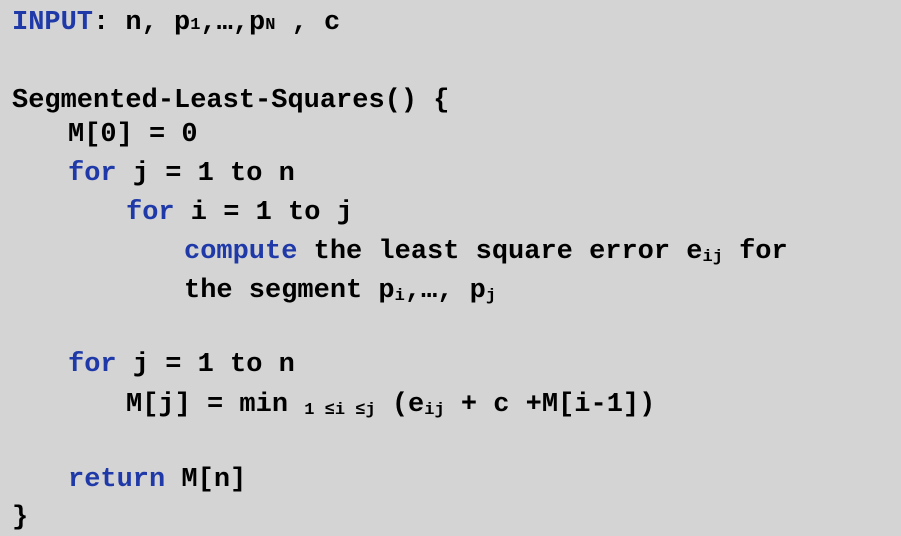 The image size is (901, 536). Describe the element at coordinates (20, 518) in the screenshot. I see `closing-brace: }` at that location.